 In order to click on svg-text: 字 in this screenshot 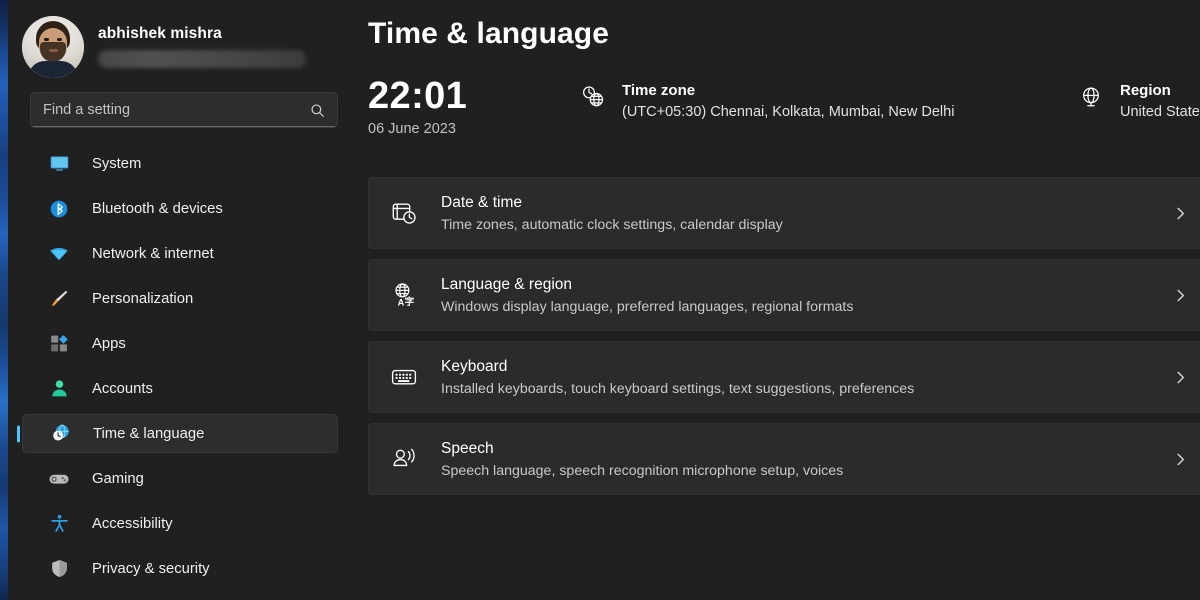, I will do `click(410, 302)`.